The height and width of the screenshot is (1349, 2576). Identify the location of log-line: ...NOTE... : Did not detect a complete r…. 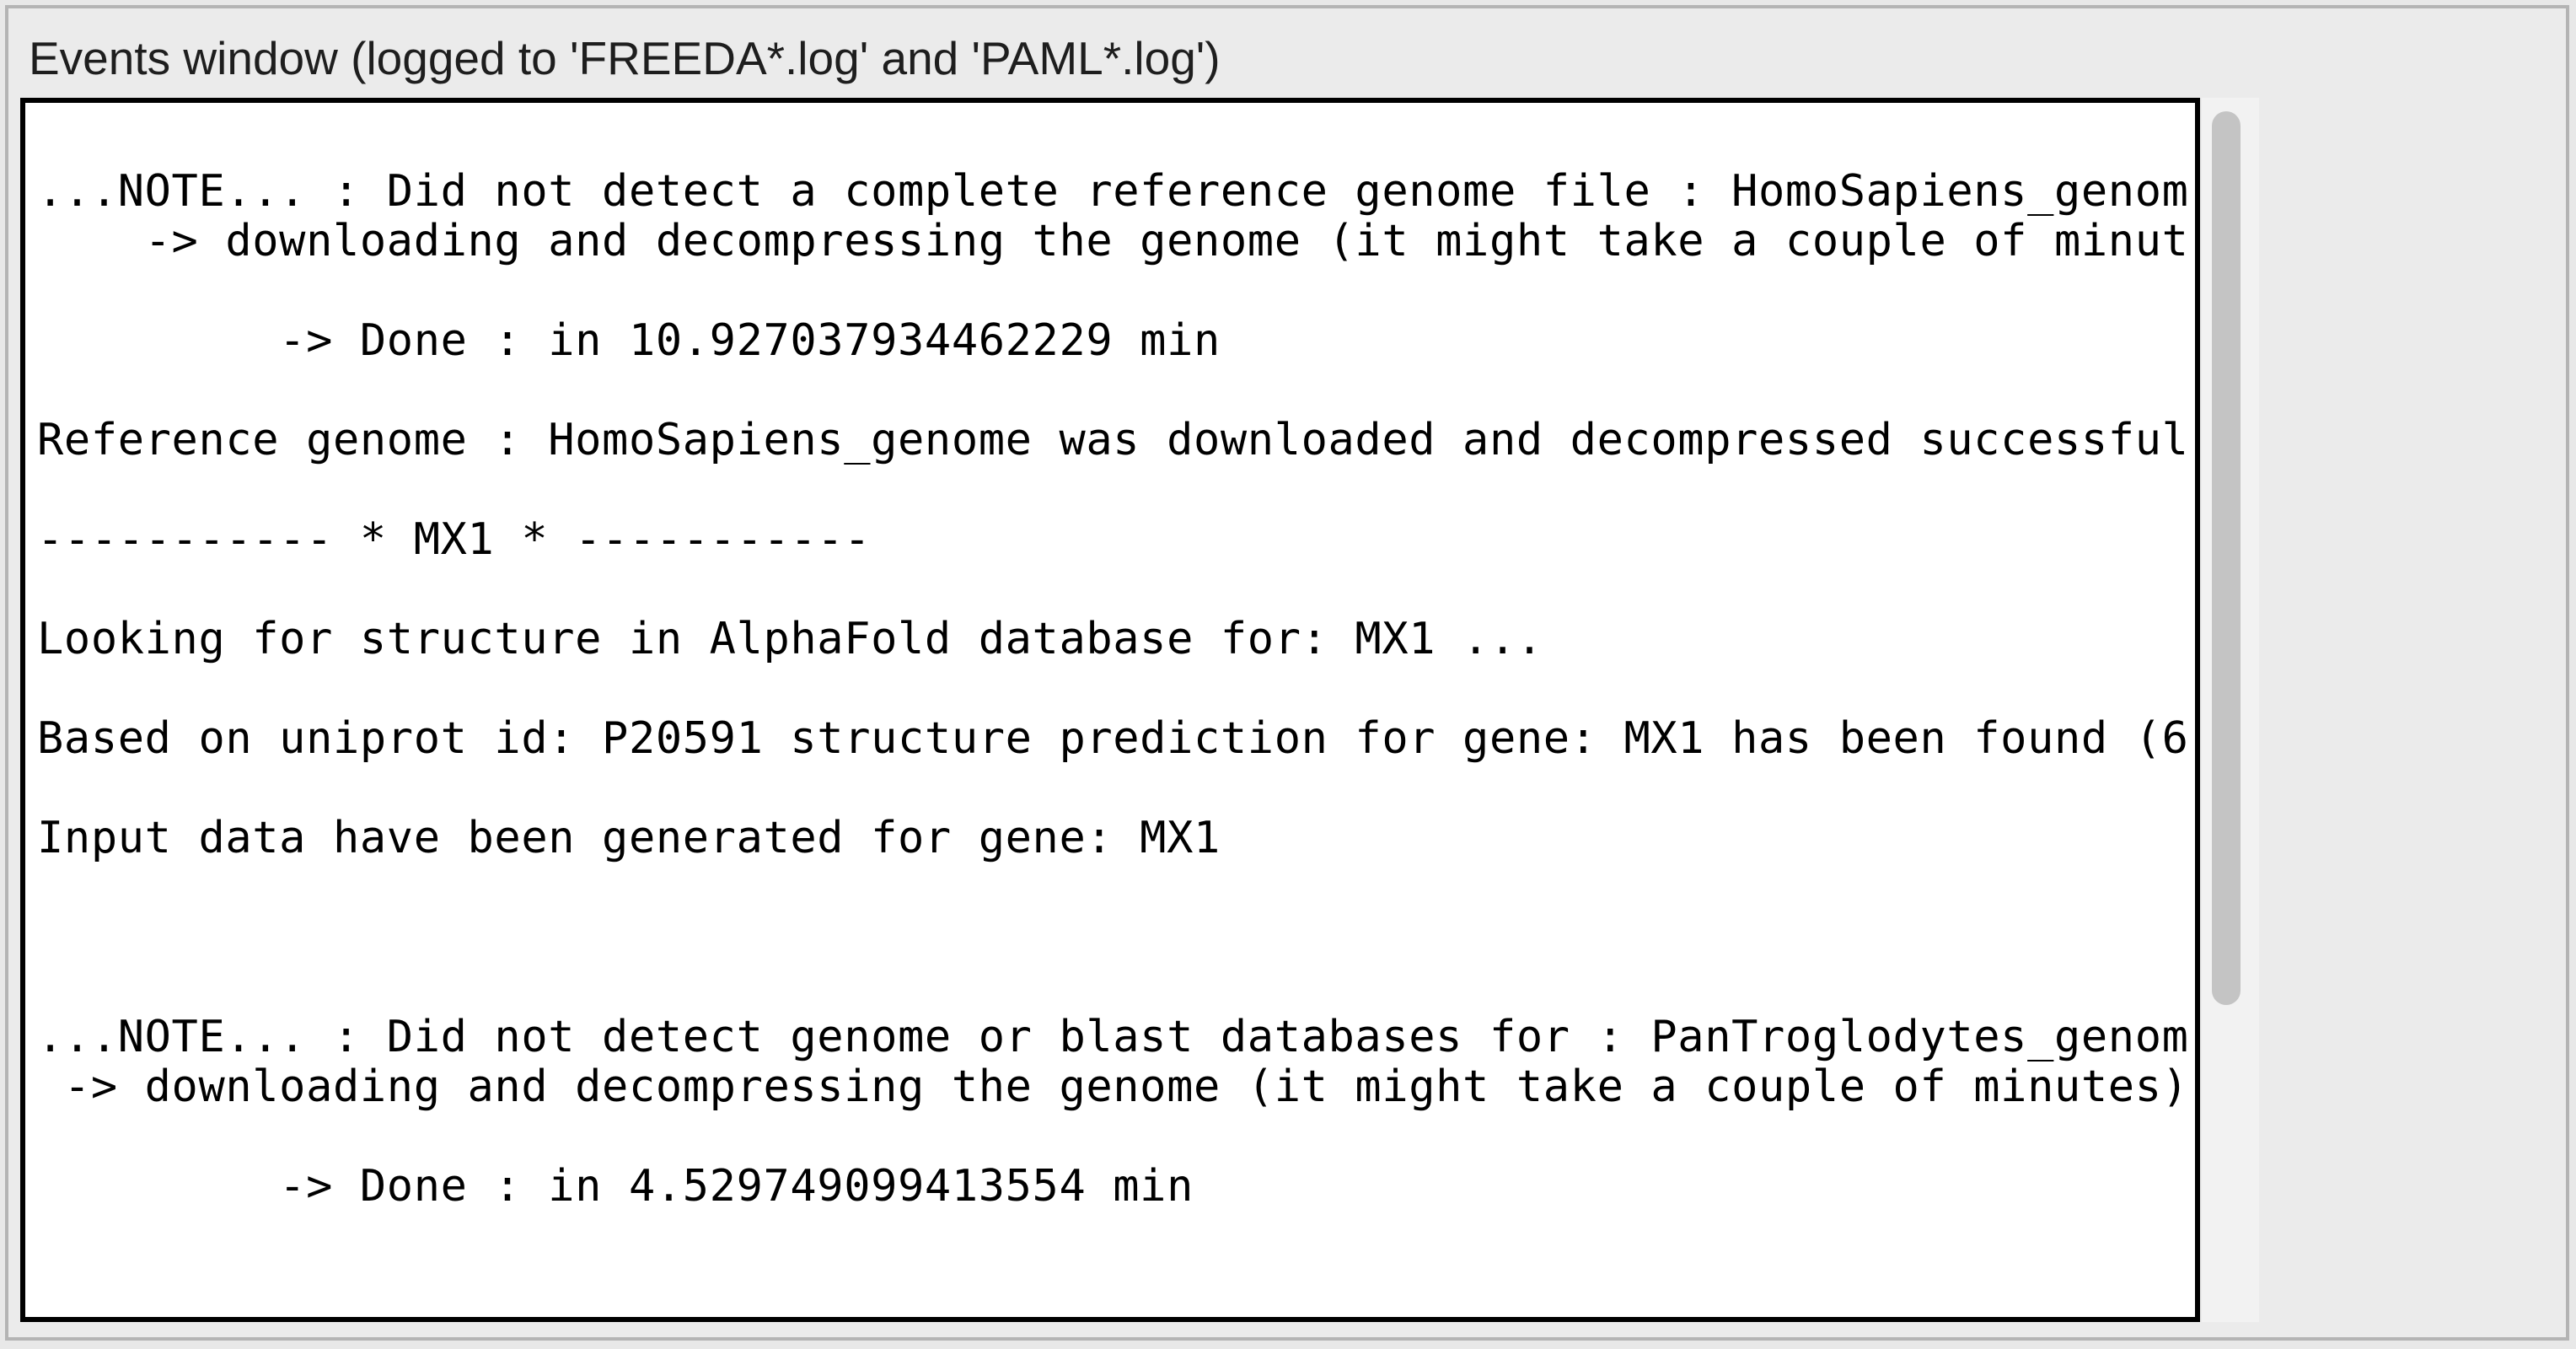
(1113, 191).